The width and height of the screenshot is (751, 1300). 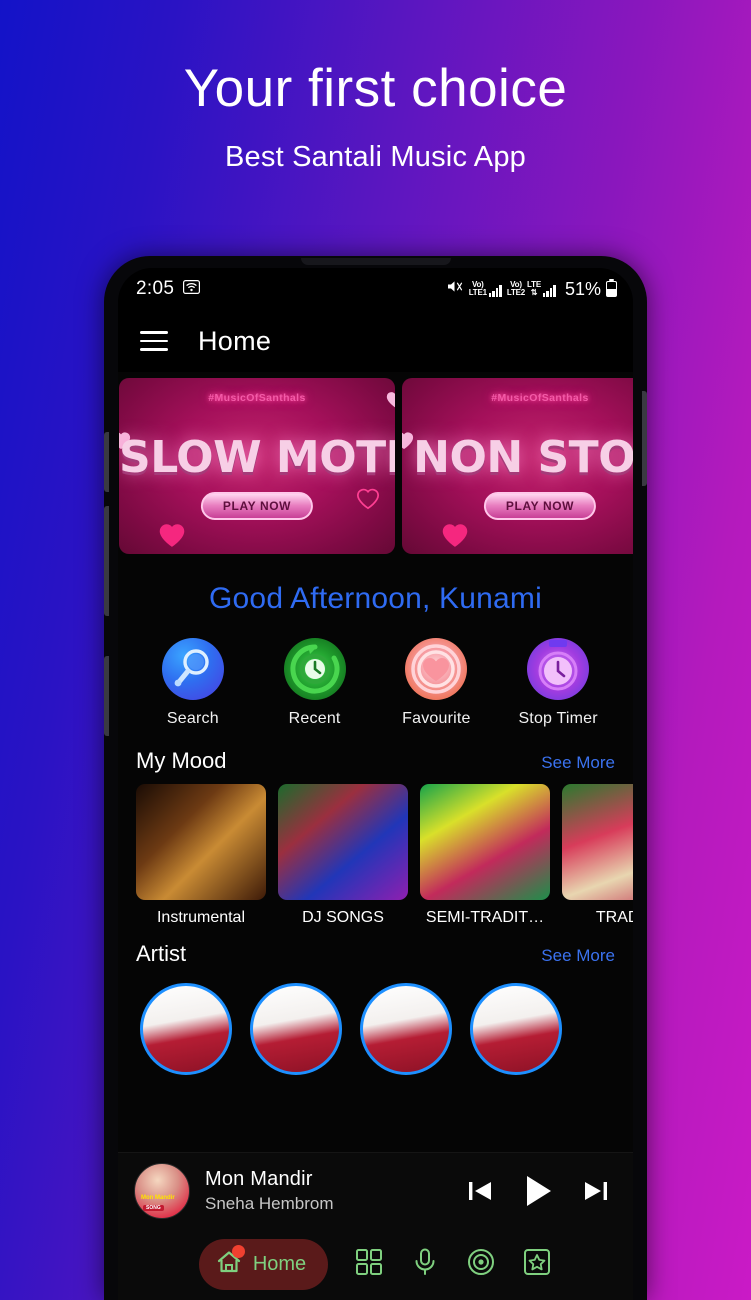 I want to click on track-artist: Sneha Hembrom, so click(x=269, y=1203).